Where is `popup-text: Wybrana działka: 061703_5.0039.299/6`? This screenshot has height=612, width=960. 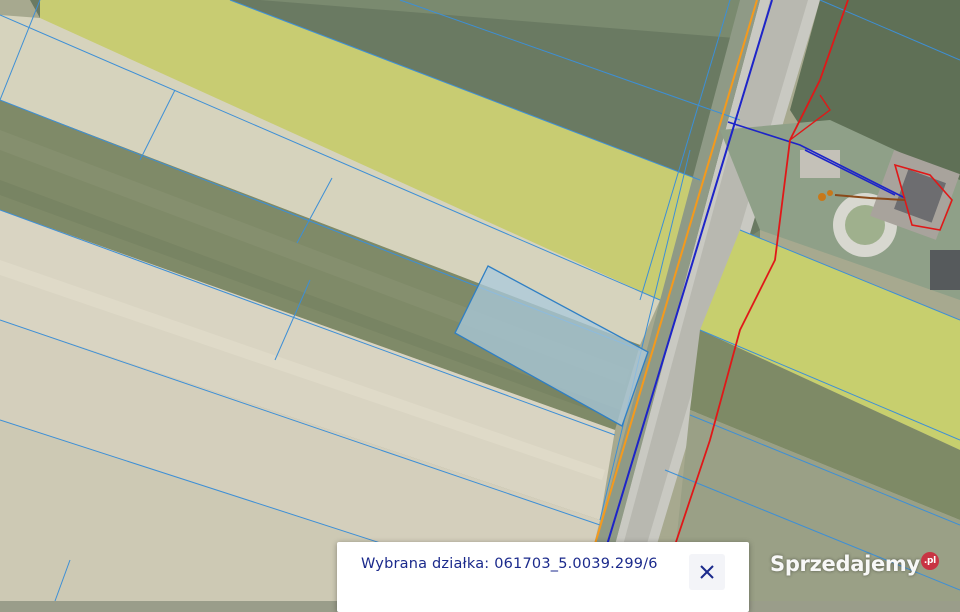
popup-text: Wybrana działka: 061703_5.0039.299/6 is located at coordinates (509, 564).